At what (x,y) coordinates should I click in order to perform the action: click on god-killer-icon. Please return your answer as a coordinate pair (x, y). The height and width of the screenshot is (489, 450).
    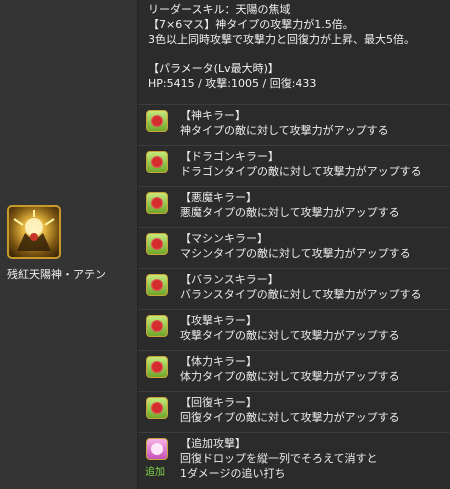
    Looking at the image, I should click on (157, 121).